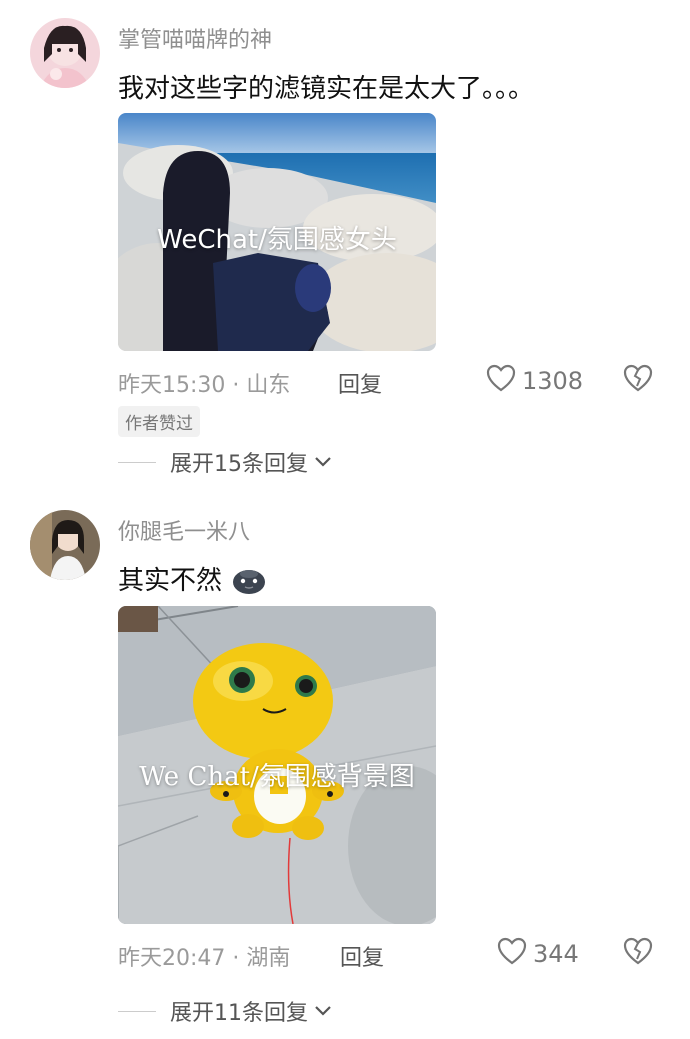  I want to click on image-watermark: WeChat/氛围感女头, so click(277, 240).